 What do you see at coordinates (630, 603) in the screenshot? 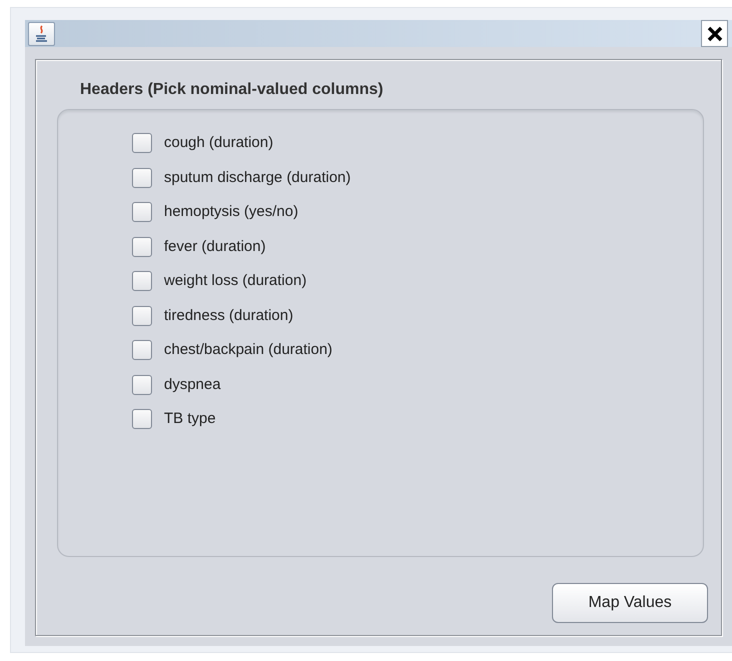
I see `map-values-button: Map Values` at bounding box center [630, 603].